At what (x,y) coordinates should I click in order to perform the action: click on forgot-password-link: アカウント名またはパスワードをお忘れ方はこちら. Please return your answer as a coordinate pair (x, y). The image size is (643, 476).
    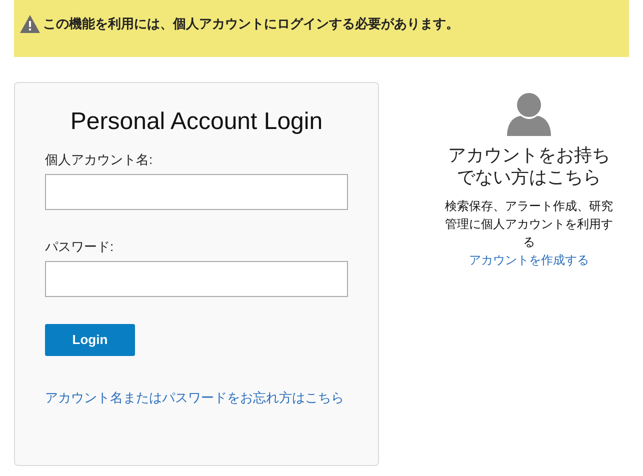
    Looking at the image, I should click on (194, 397).